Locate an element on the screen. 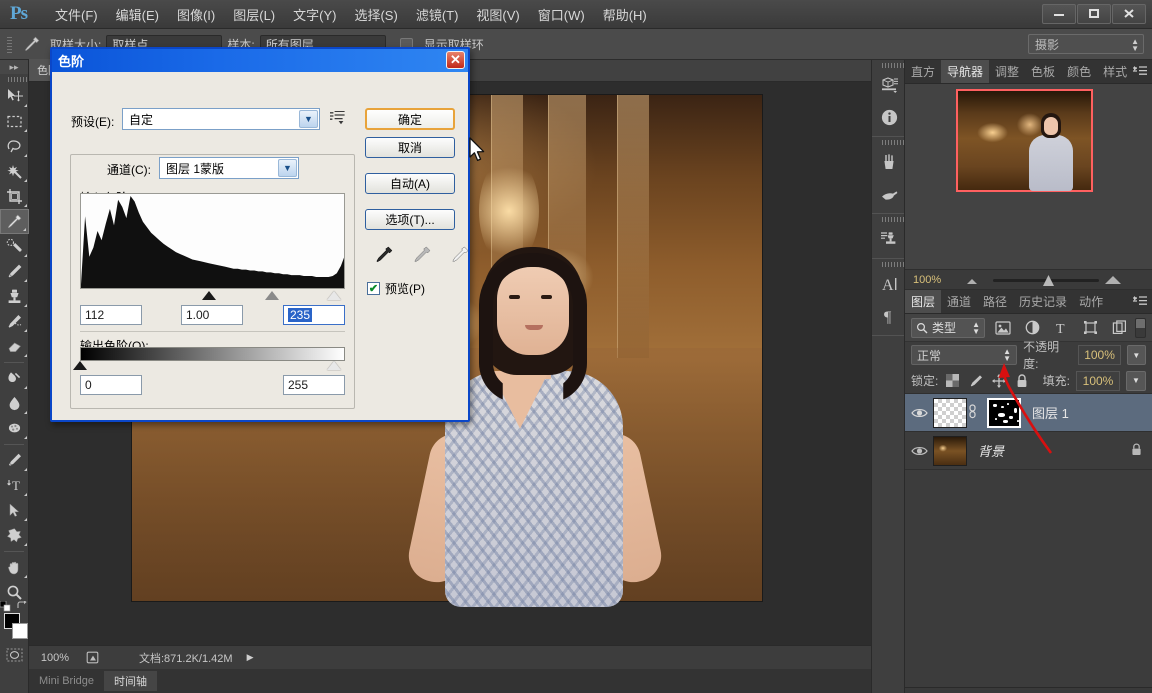 This screenshot has width=1152, height=693. fill-value: 100% is located at coordinates (1098, 380).